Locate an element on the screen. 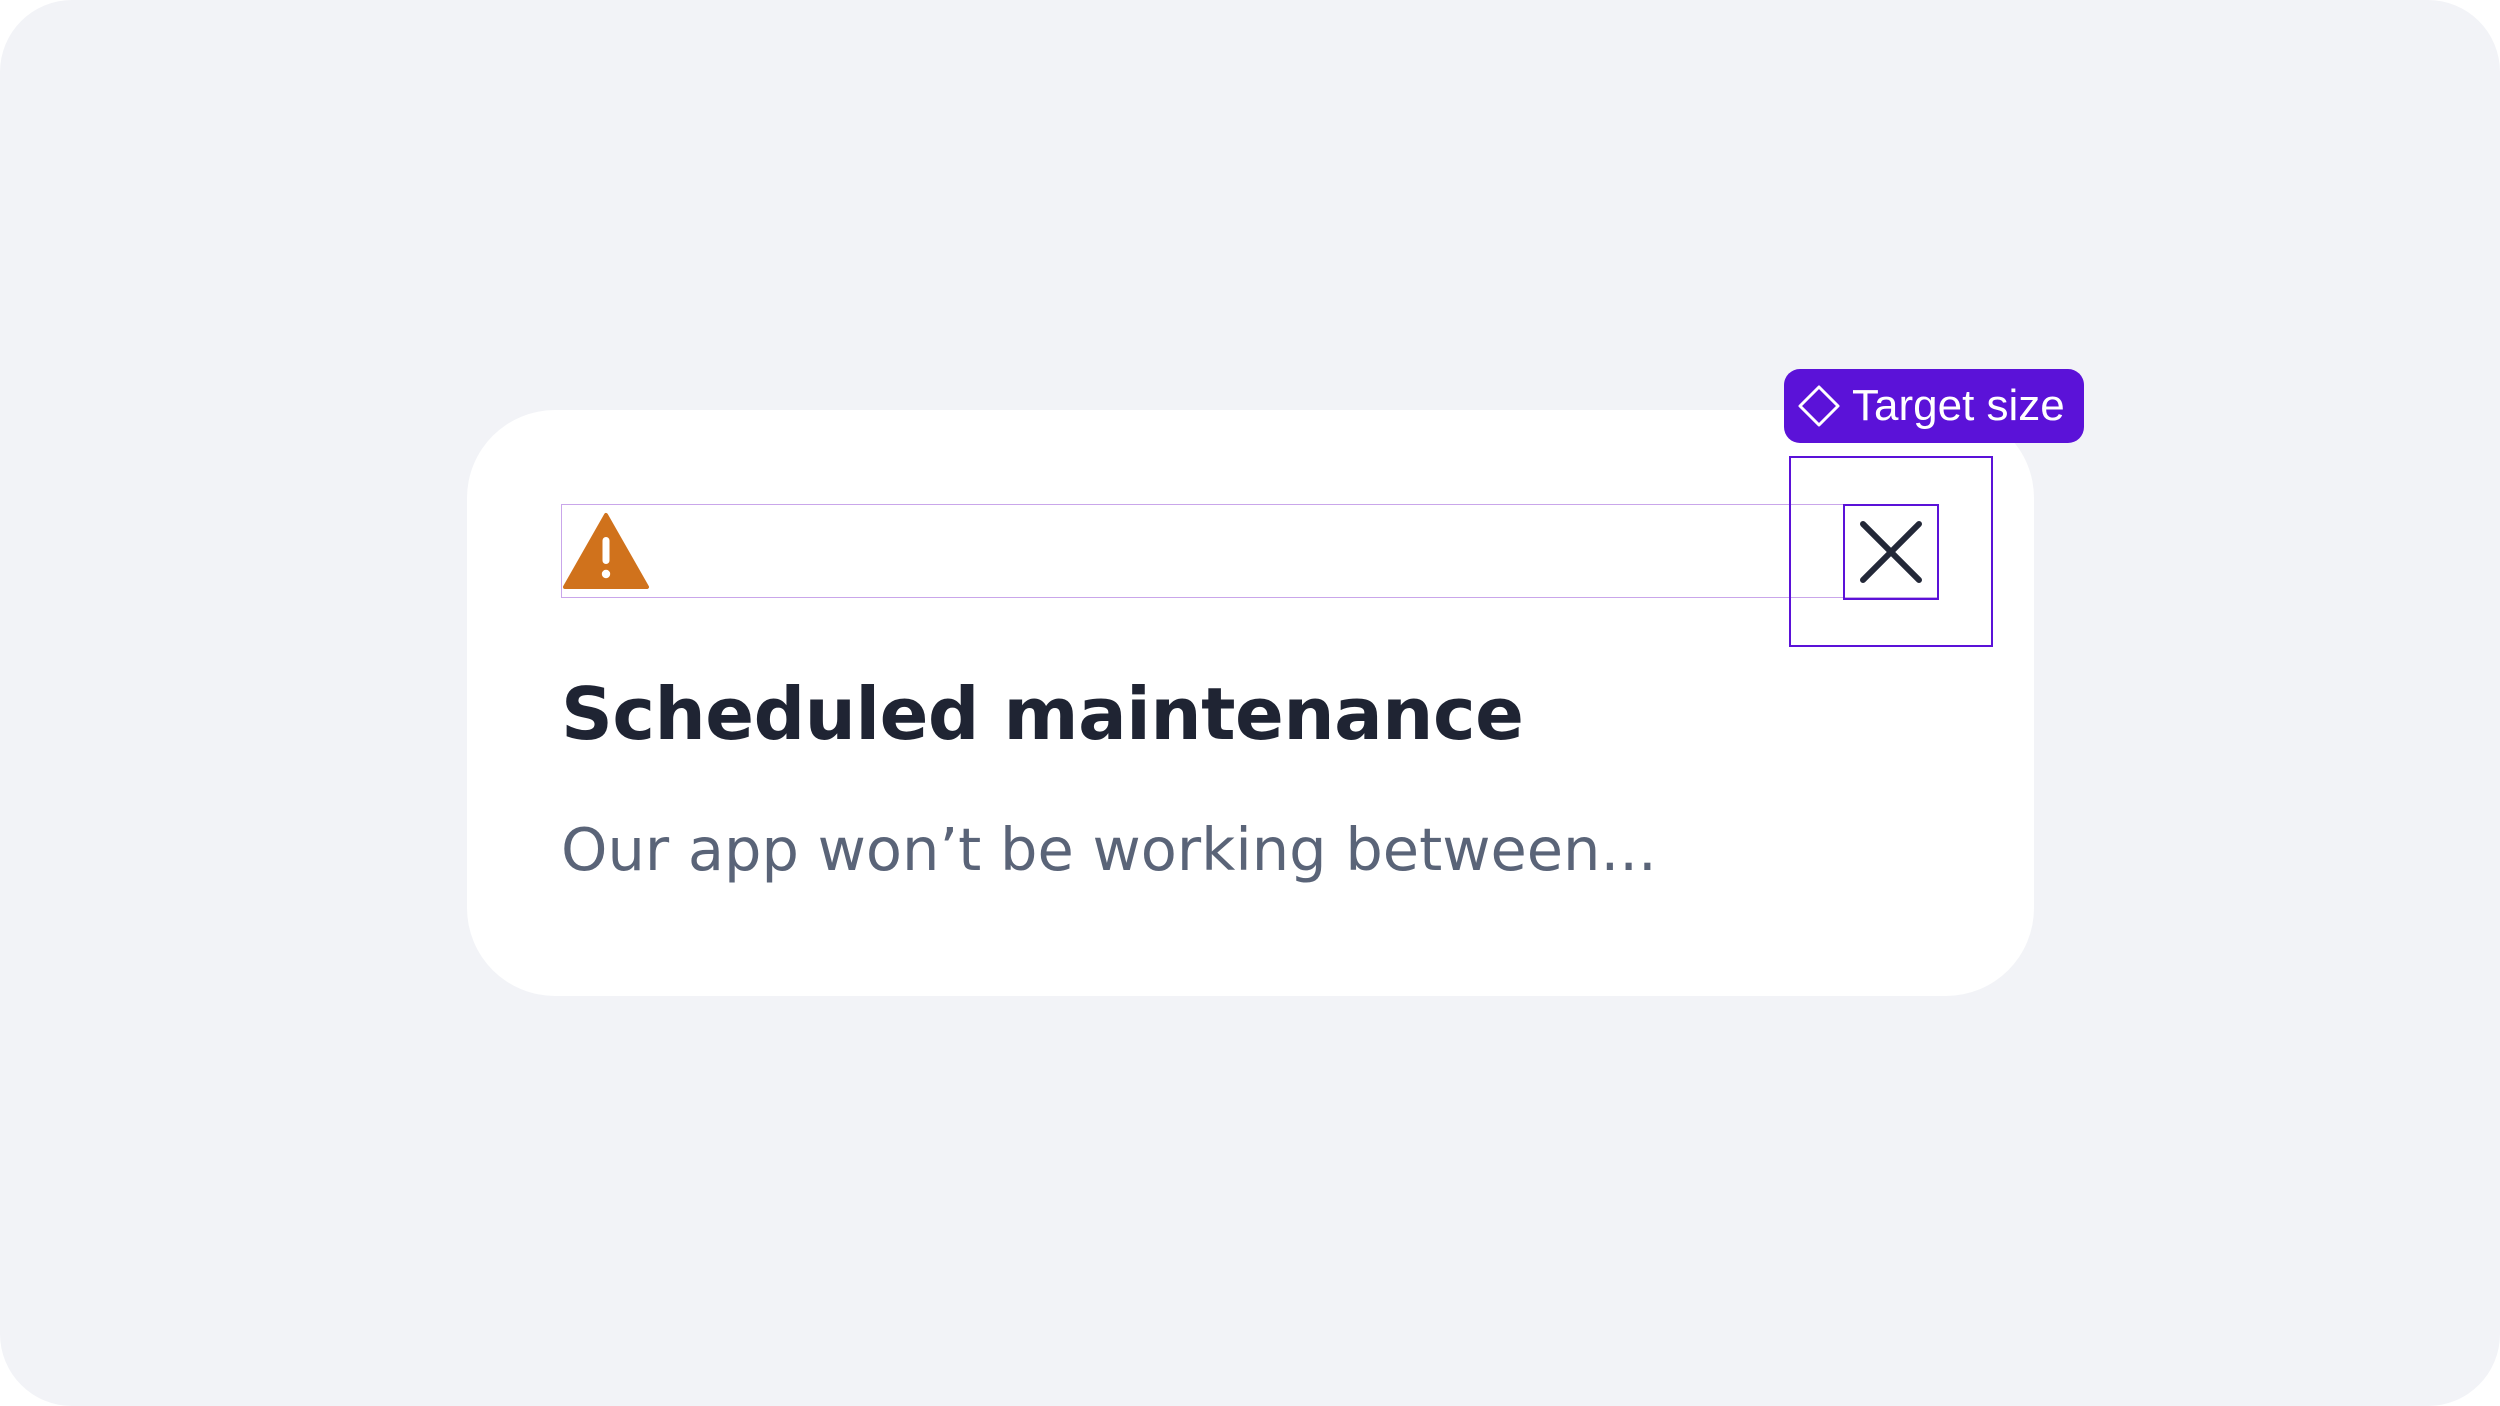 The height and width of the screenshot is (1406, 2500). target-size-badge: Target size is located at coordinates (1934, 406).